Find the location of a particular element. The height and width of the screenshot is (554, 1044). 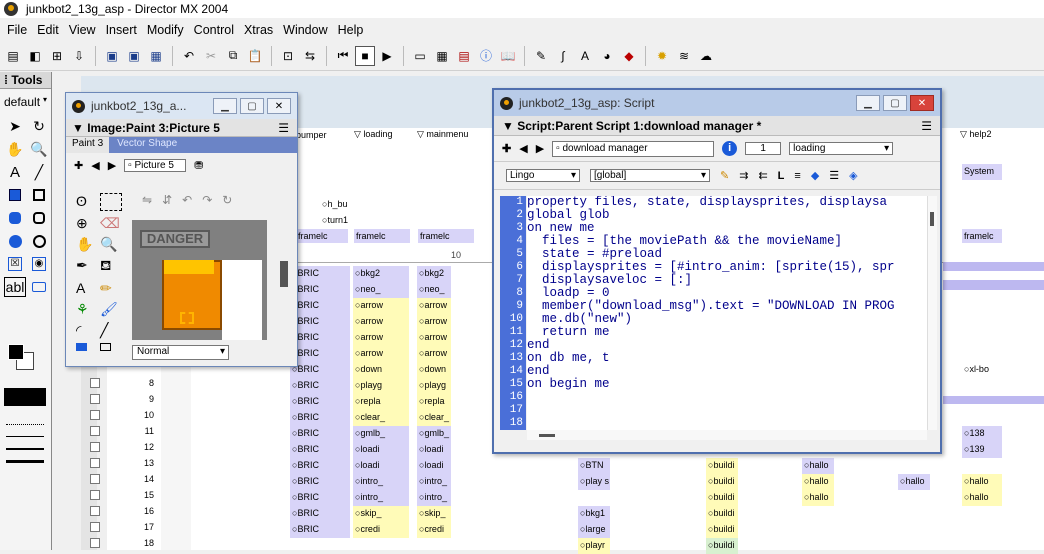

open-icon: ⊞ is located at coordinates (57, 56).